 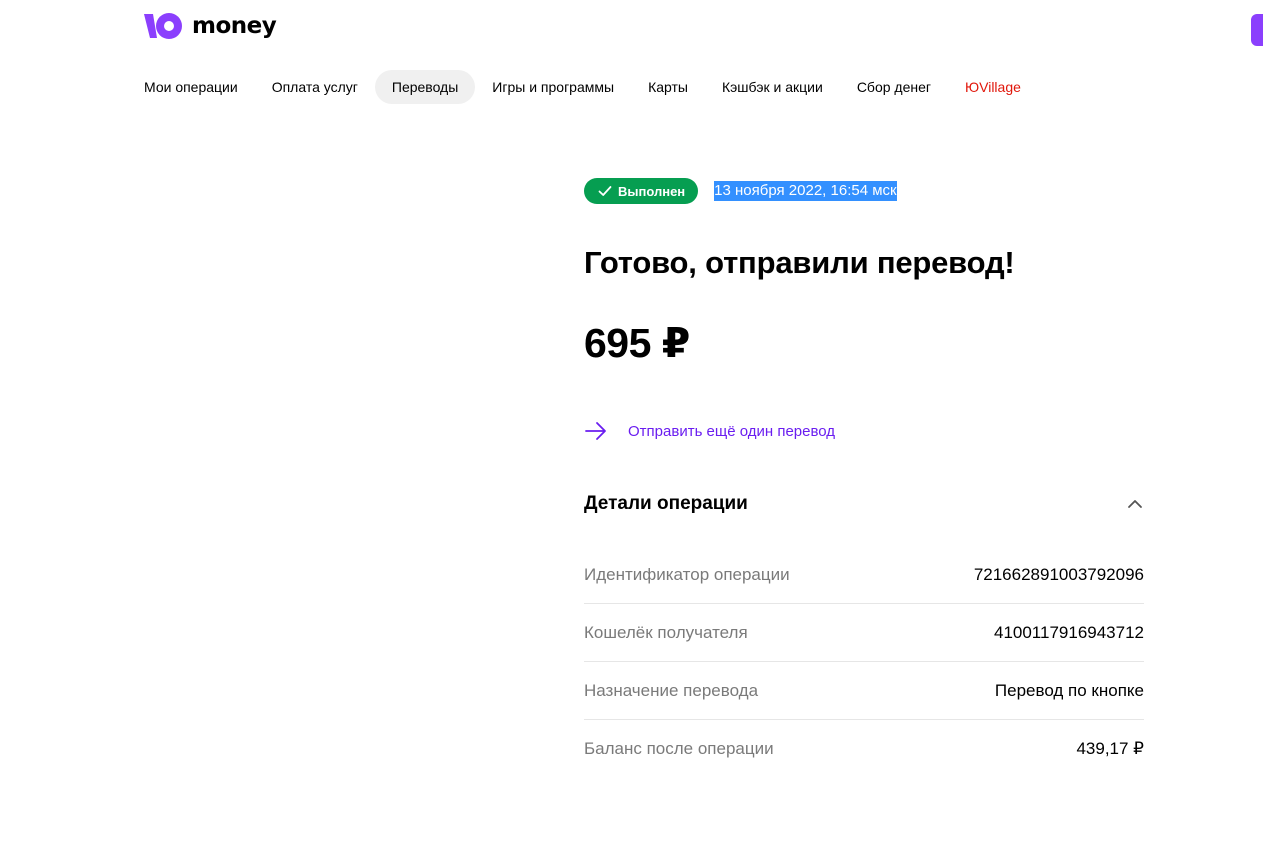 What do you see at coordinates (637, 343) in the screenshot?
I see `transfer-amount: 695 ₽` at bounding box center [637, 343].